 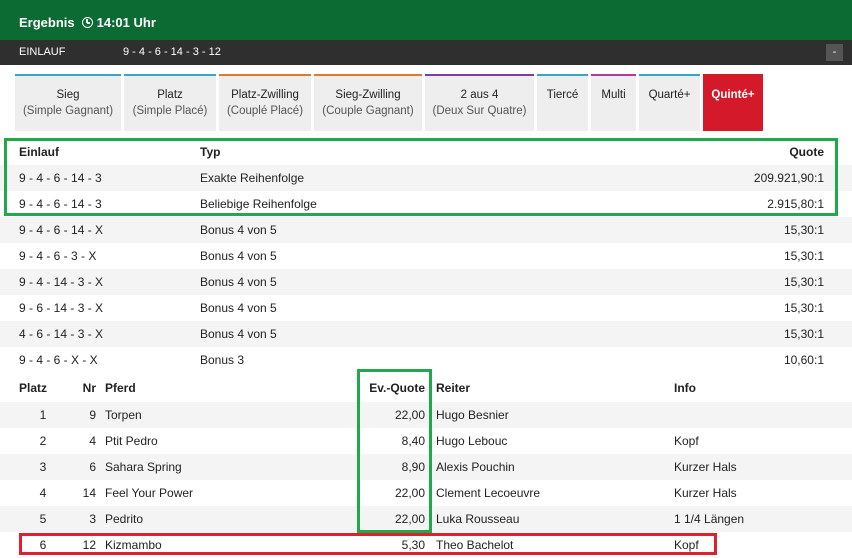 I want to click on collapse-button: -, so click(x=834, y=52).